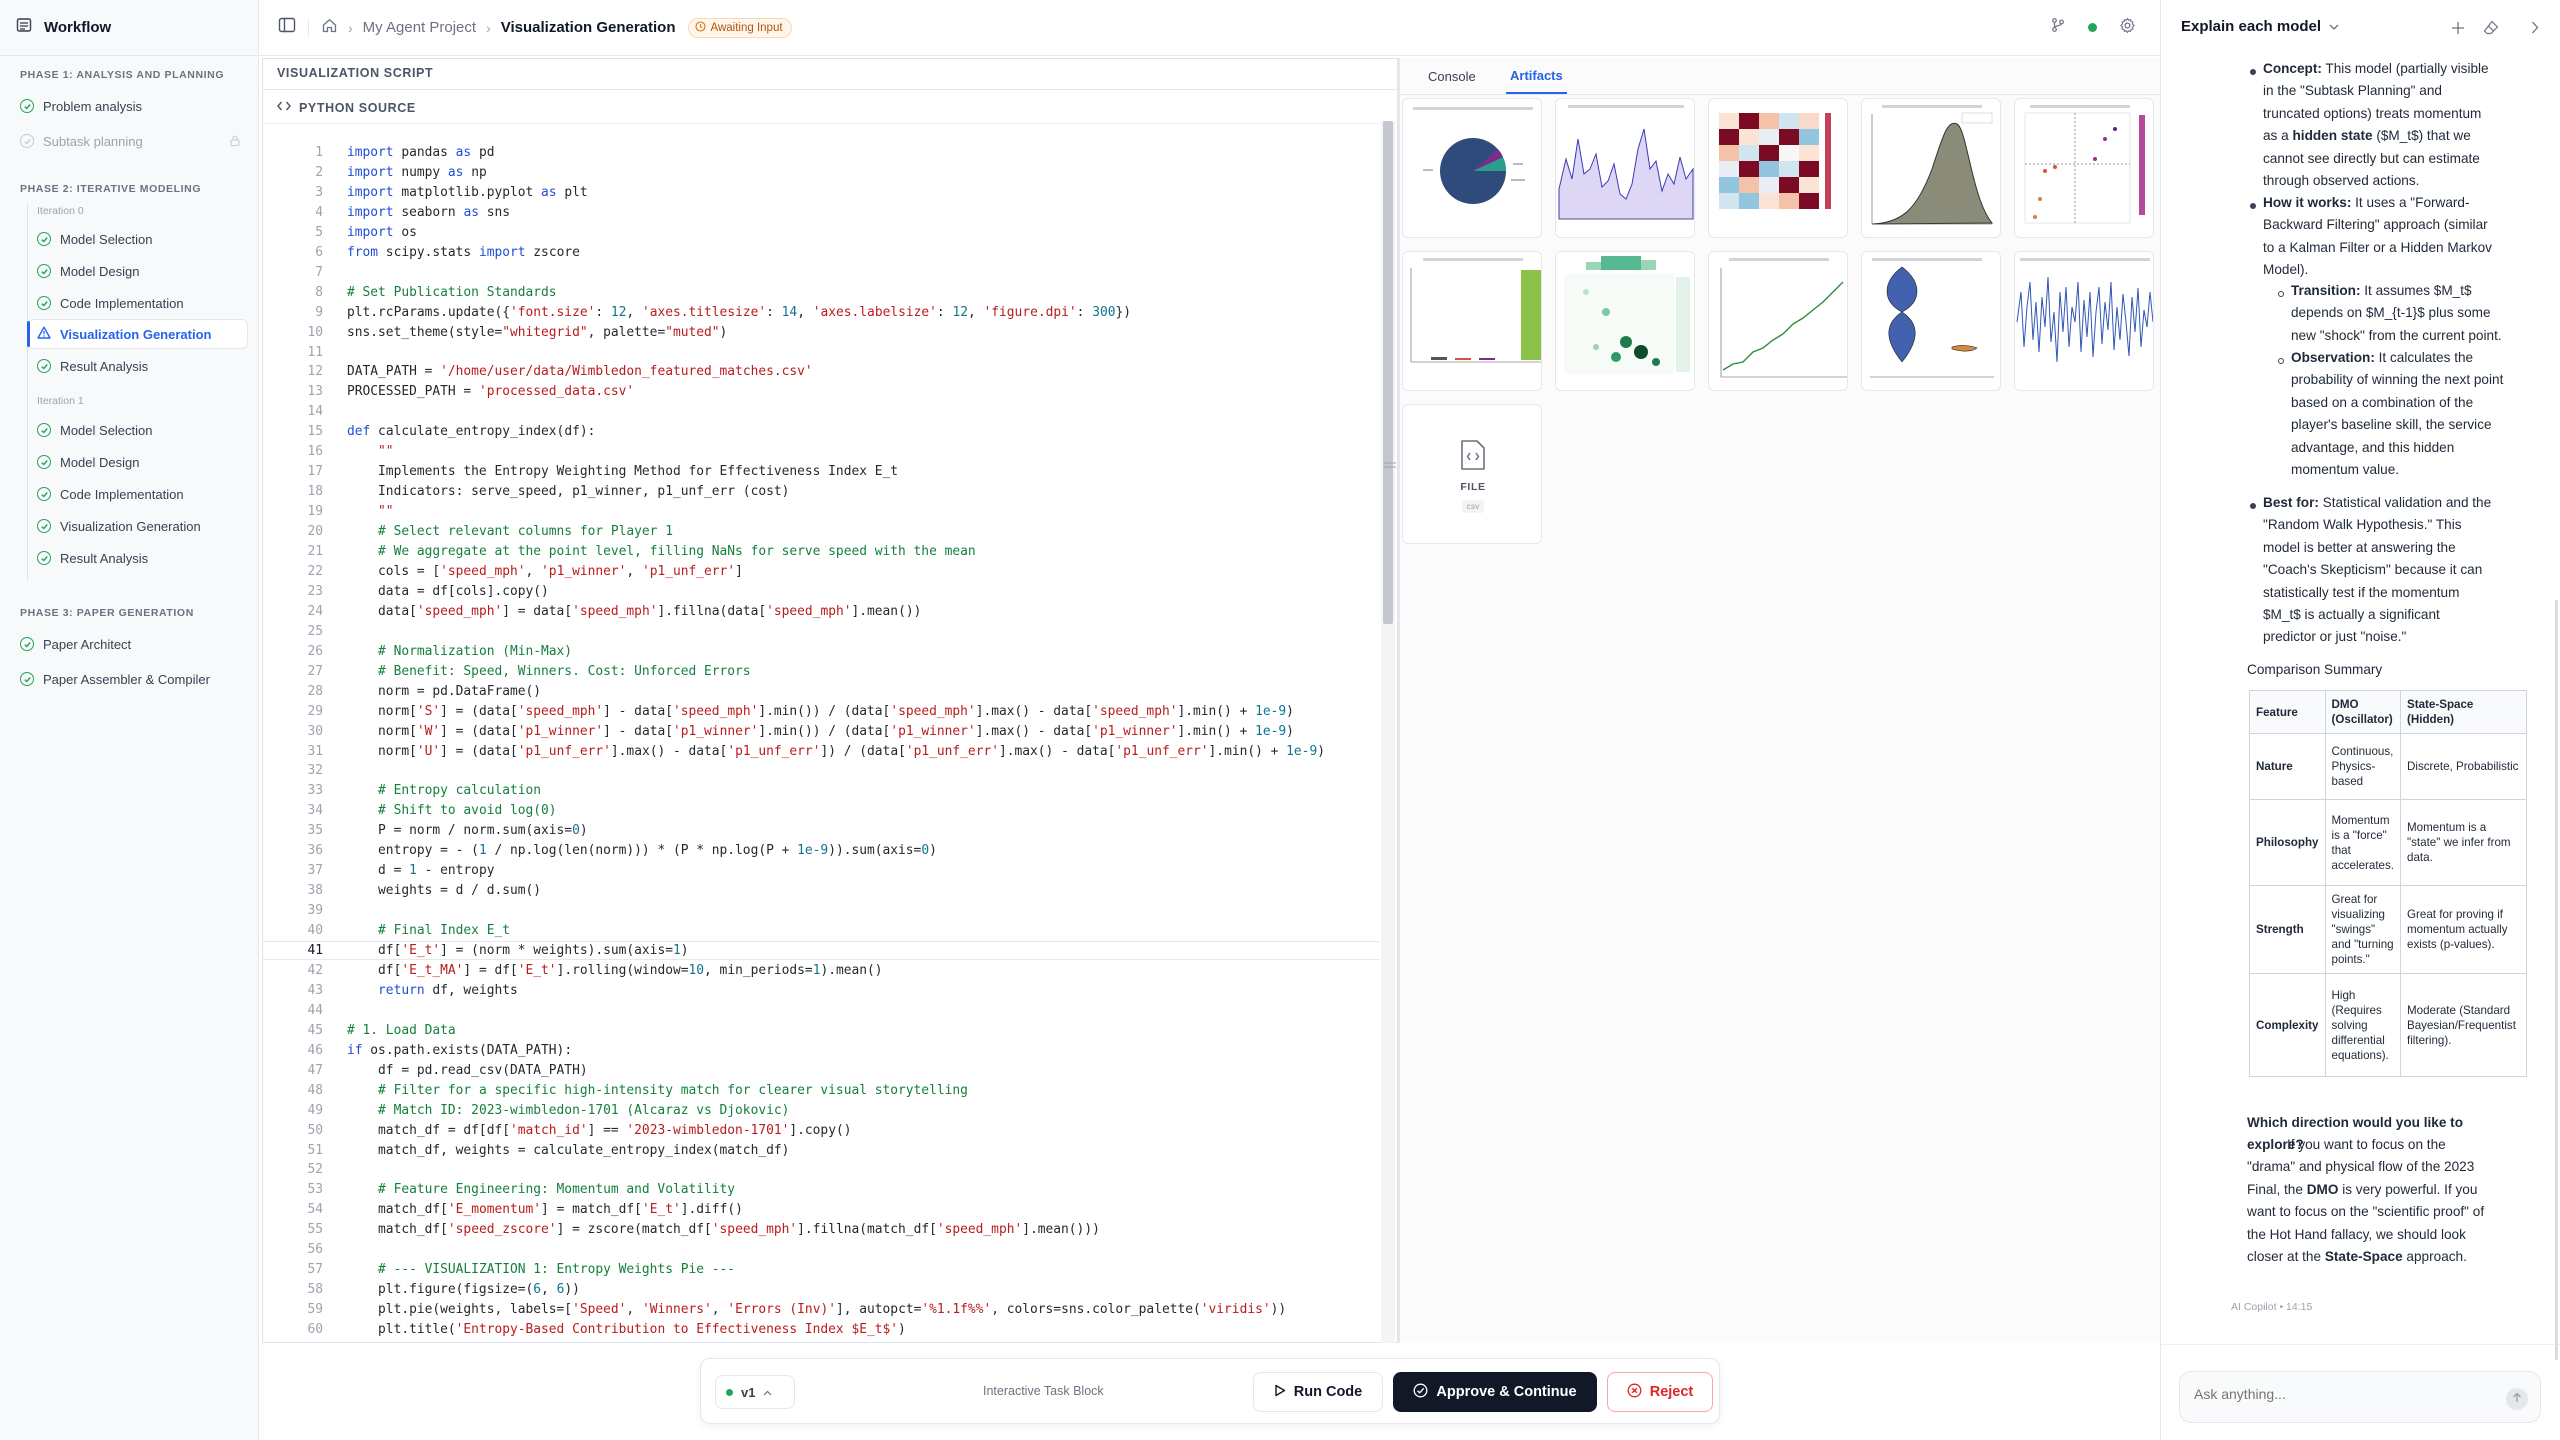  What do you see at coordinates (1625, 168) in the screenshot?
I see `artifact-thumbnail-line` at bounding box center [1625, 168].